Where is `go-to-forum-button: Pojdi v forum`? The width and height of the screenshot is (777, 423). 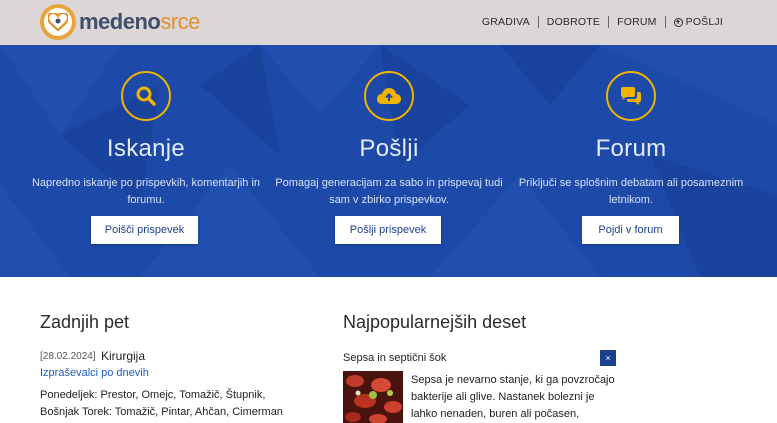
go-to-forum-button: Pojdi v forum is located at coordinates (630, 230).